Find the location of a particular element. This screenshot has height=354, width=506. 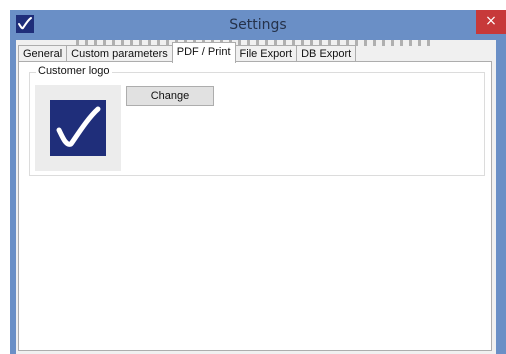

title-bar: Settings × is located at coordinates (258, 25).